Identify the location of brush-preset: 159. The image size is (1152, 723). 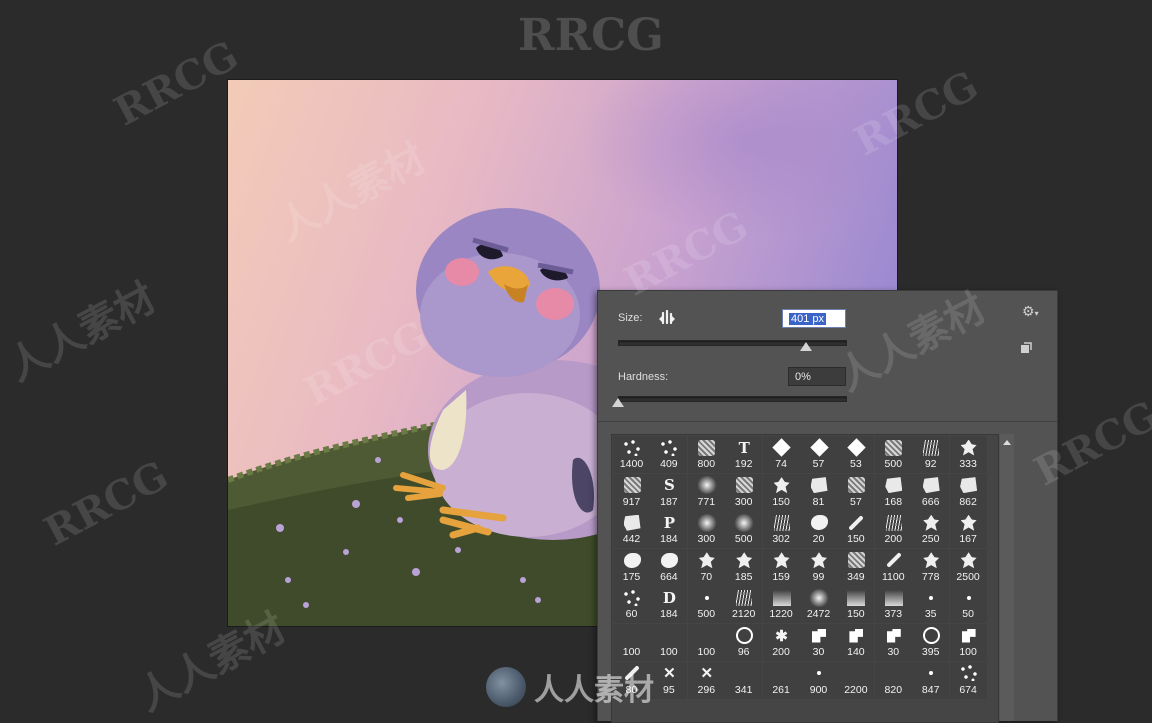
(781, 567).